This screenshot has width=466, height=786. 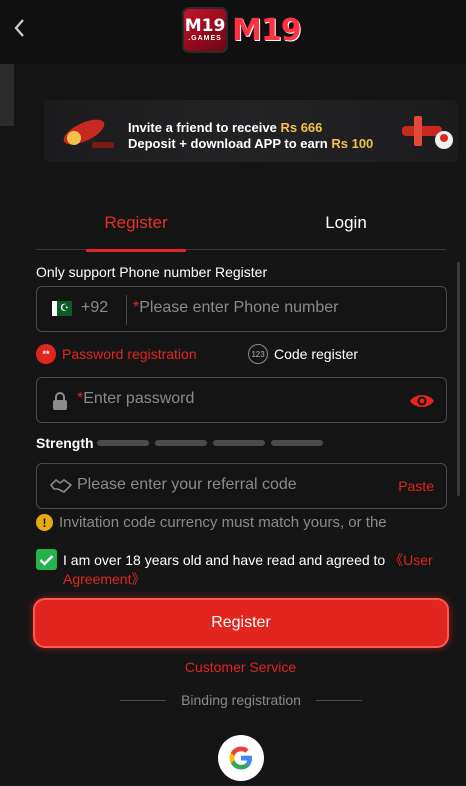 I want to click on plane-illustration-icon, so click(x=427, y=132).